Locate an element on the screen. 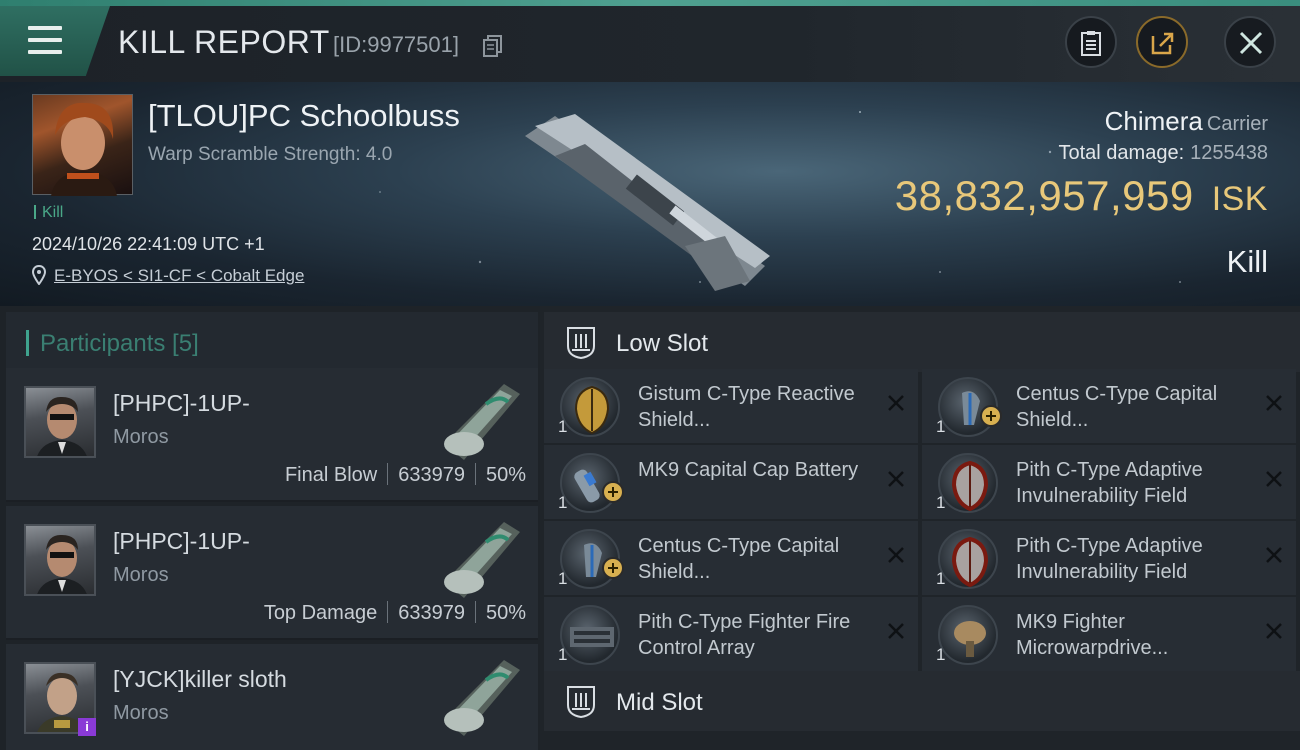 The height and width of the screenshot is (750, 1300). hamburger-menu-icon is located at coordinates (45, 40).